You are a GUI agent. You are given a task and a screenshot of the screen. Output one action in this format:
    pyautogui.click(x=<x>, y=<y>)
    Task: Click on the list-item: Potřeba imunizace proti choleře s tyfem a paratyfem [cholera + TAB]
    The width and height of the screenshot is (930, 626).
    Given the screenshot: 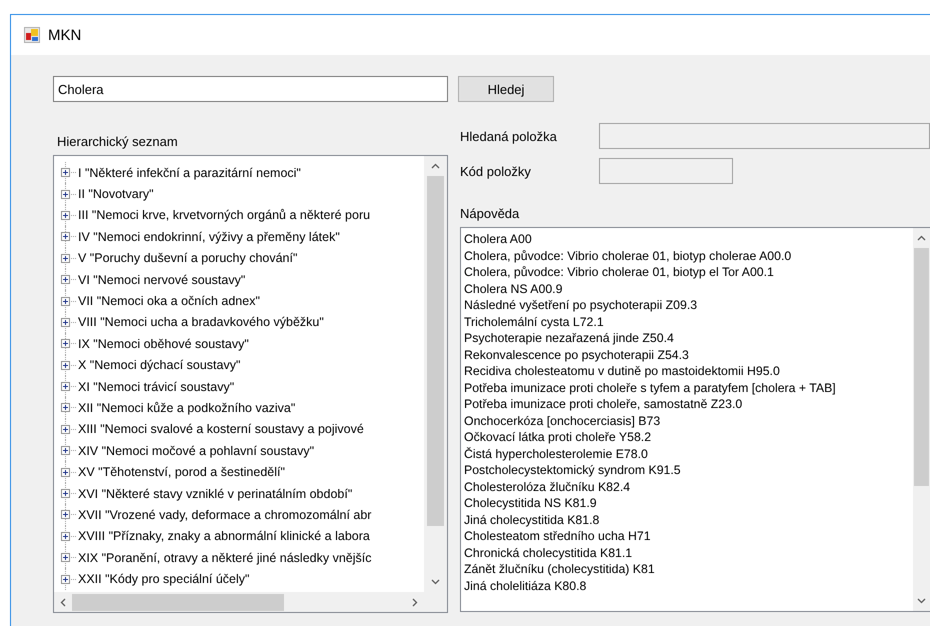 What is the action you would take?
    pyautogui.click(x=688, y=388)
    